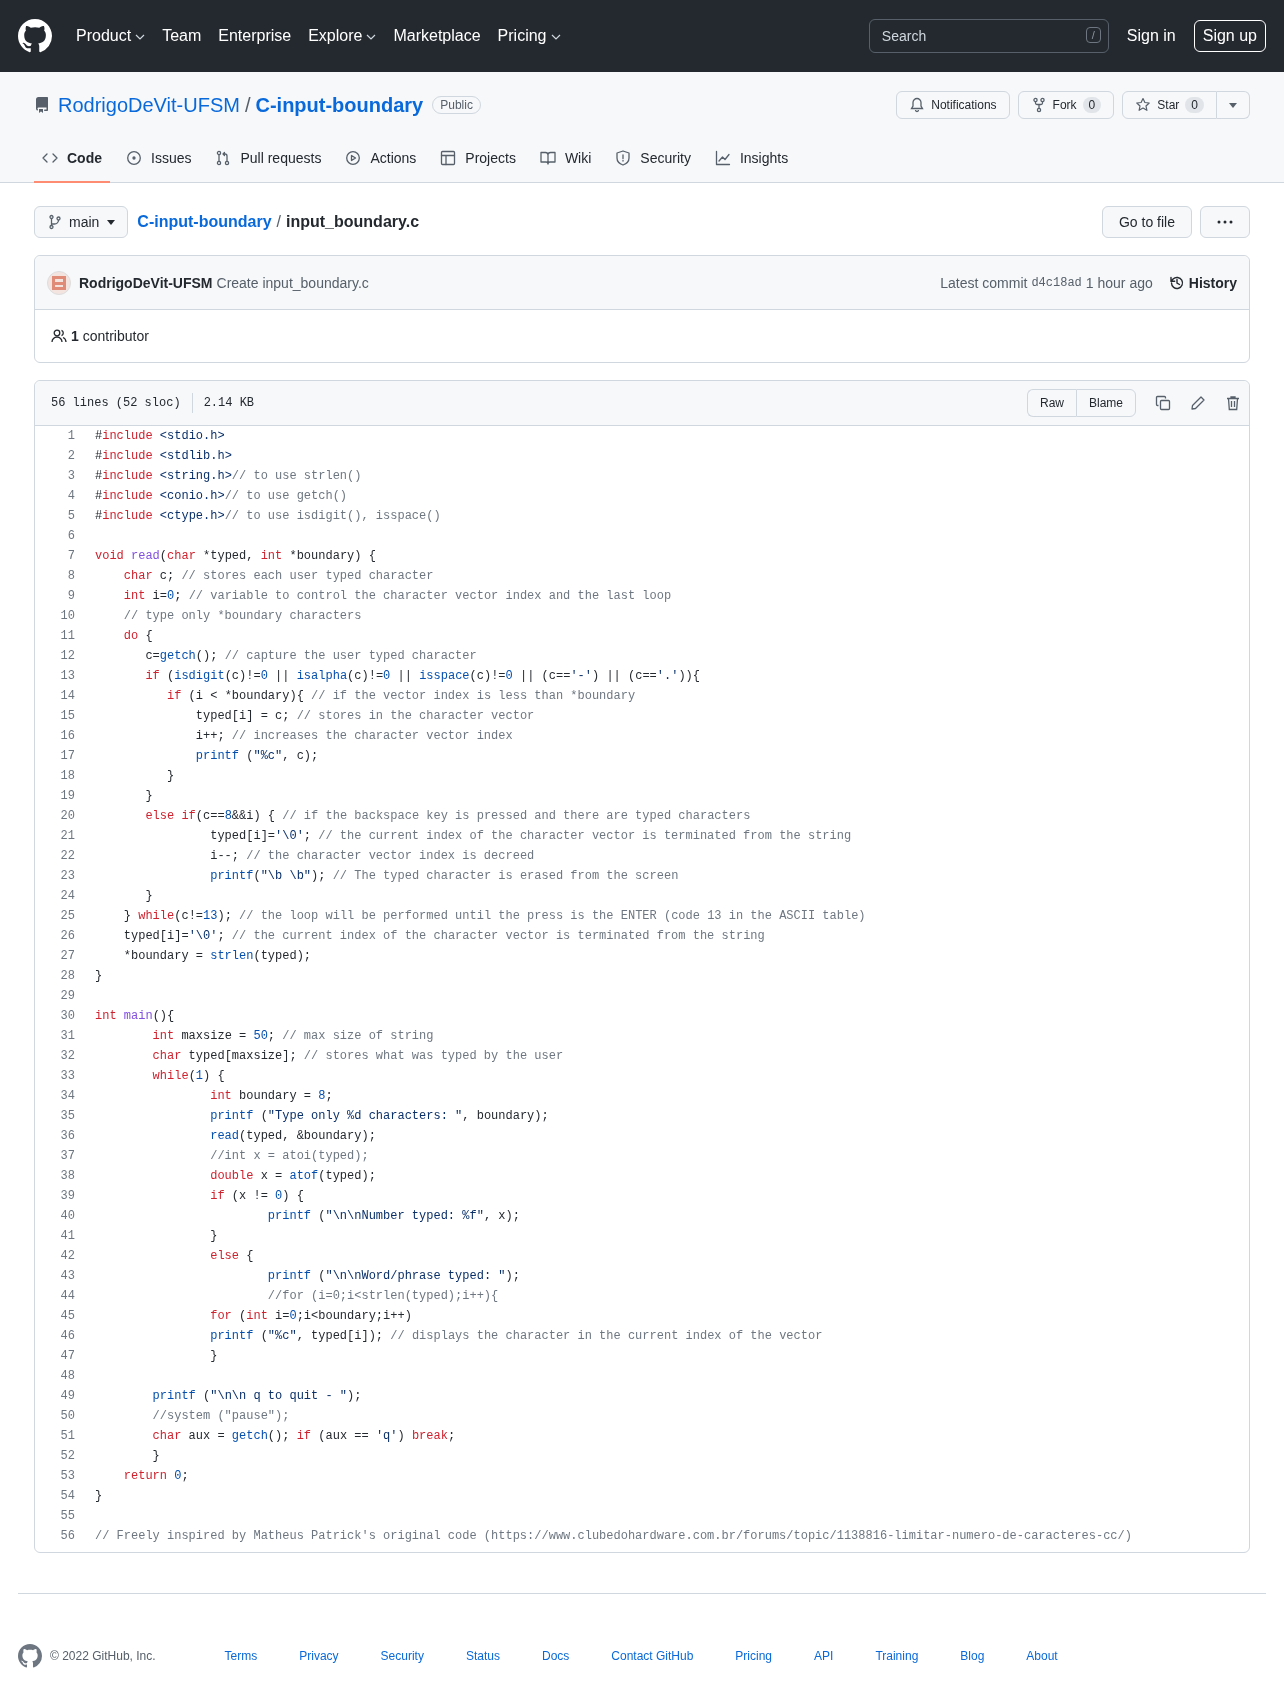  I want to click on go-to-file-button: Go to file, so click(1146, 222).